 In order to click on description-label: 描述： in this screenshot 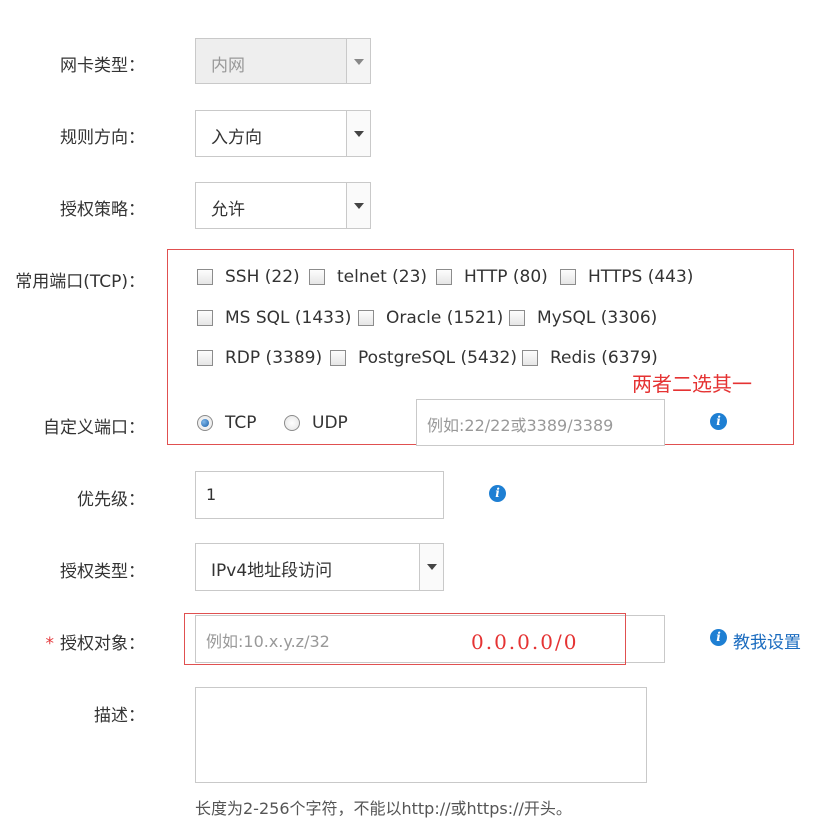, I will do `click(119, 716)`.